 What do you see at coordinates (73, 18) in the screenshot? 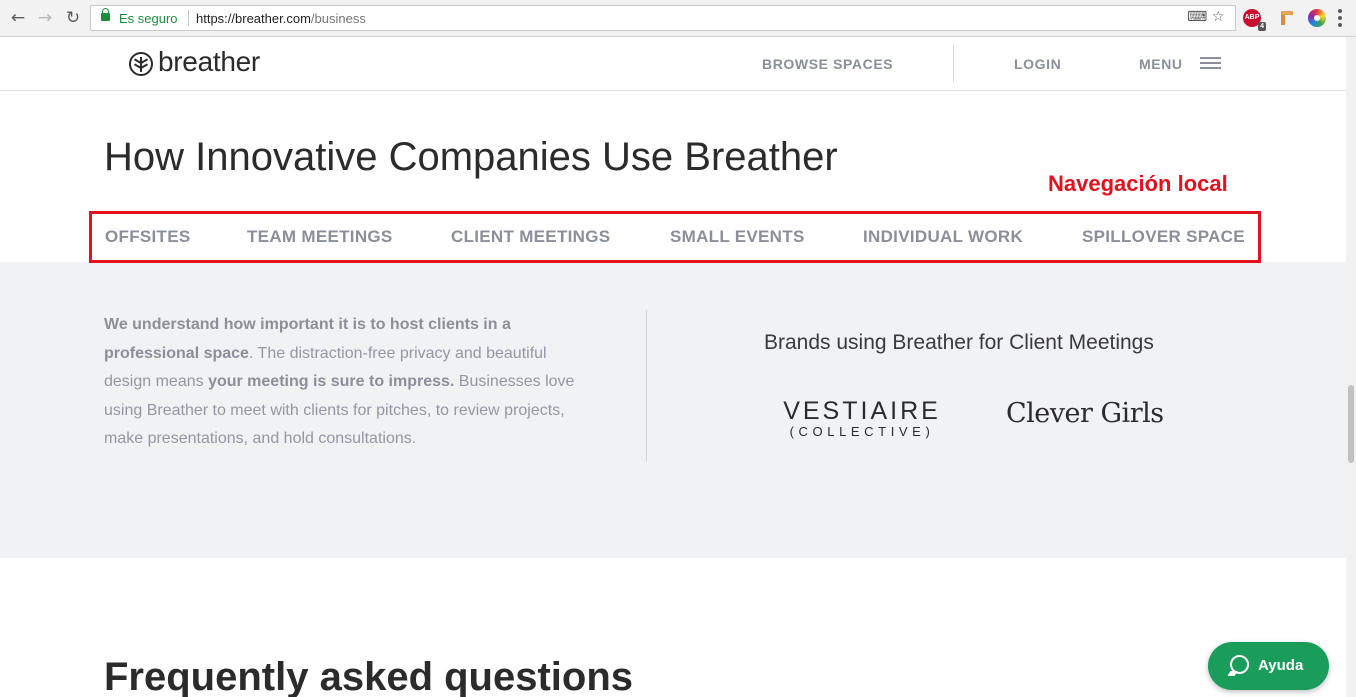
I see `reload-icon: ↻` at bounding box center [73, 18].